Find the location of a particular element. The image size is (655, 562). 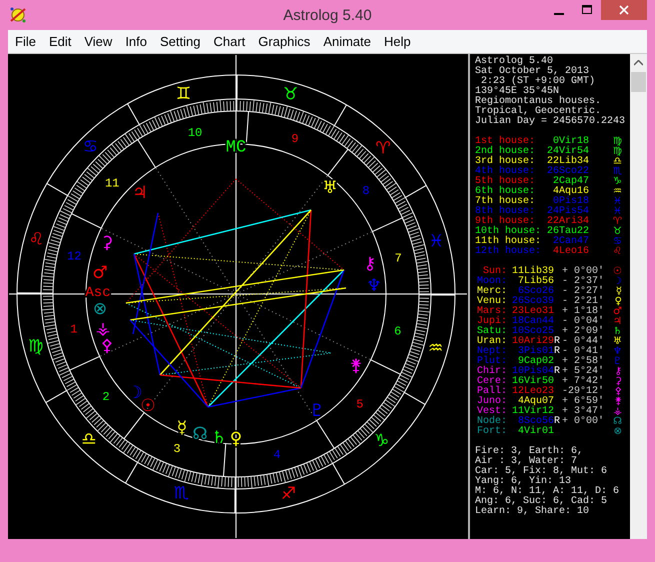

planet-latitude: - 2°27′ is located at coordinates (583, 292).